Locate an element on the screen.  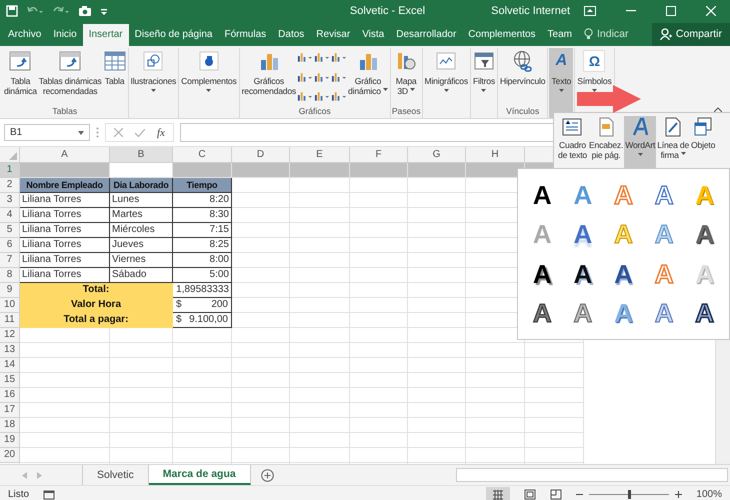
summary-value: $ 200 is located at coordinates (202, 305).